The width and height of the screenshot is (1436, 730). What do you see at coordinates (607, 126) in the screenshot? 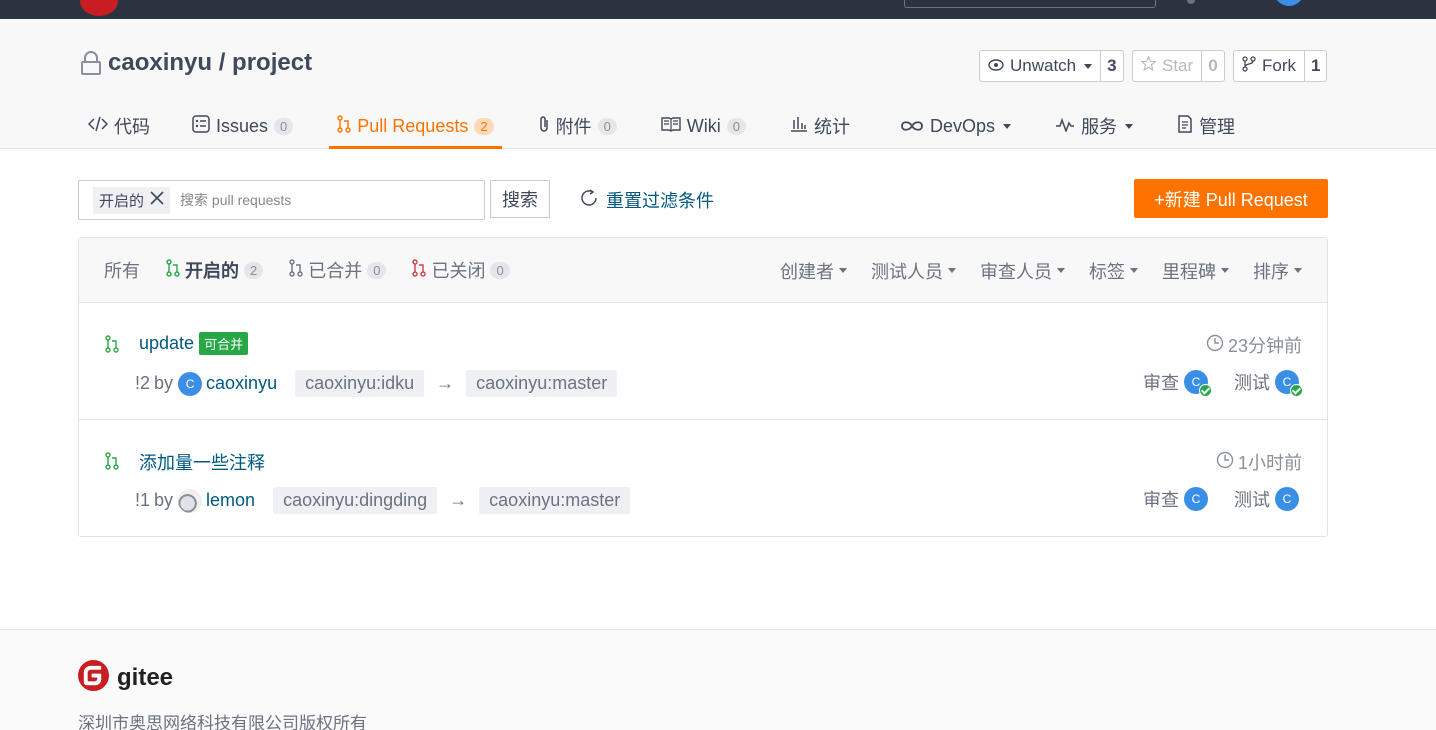
I see `attachments-count: 0` at bounding box center [607, 126].